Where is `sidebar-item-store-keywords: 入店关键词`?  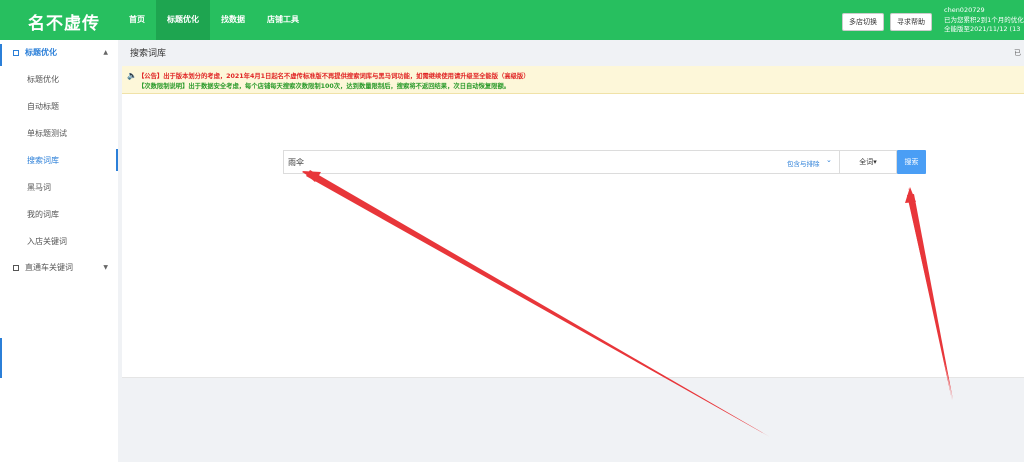
sidebar-item-store-keywords: 入店关键词 is located at coordinates (59, 241).